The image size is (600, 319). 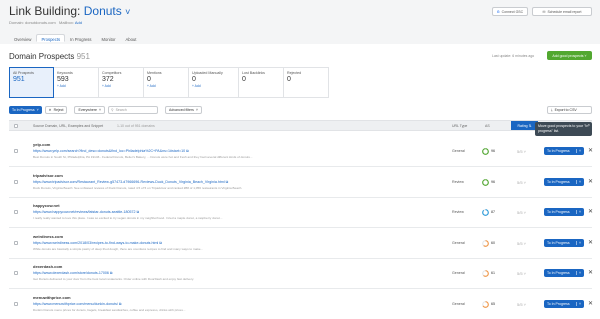 I want to click on add-manual-link: + Add, so click(x=213, y=86).